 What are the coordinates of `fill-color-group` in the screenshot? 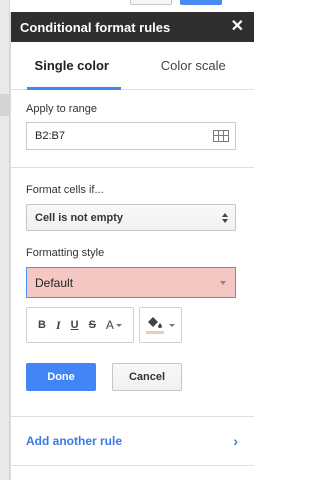 It's located at (160, 325).